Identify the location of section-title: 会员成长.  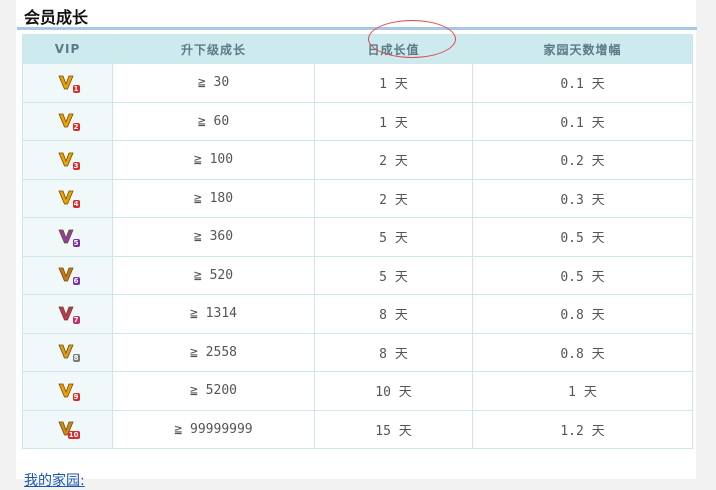
(56, 17).